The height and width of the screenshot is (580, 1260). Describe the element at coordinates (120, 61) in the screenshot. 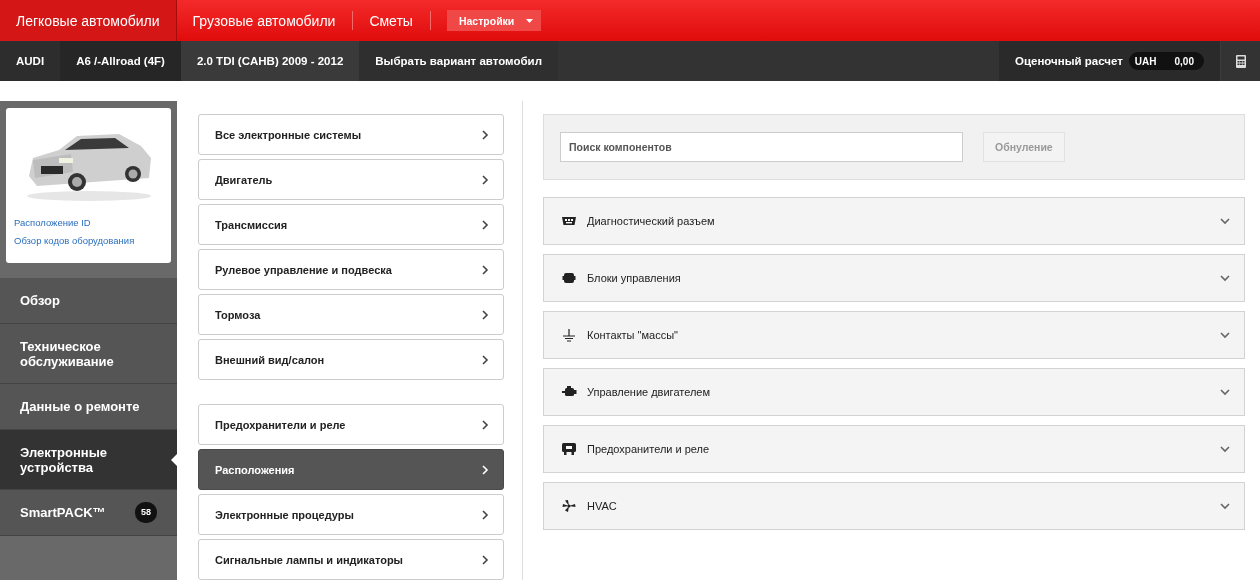

I see `breadcrumb-item: A6 /-Allroad (4F)` at that location.